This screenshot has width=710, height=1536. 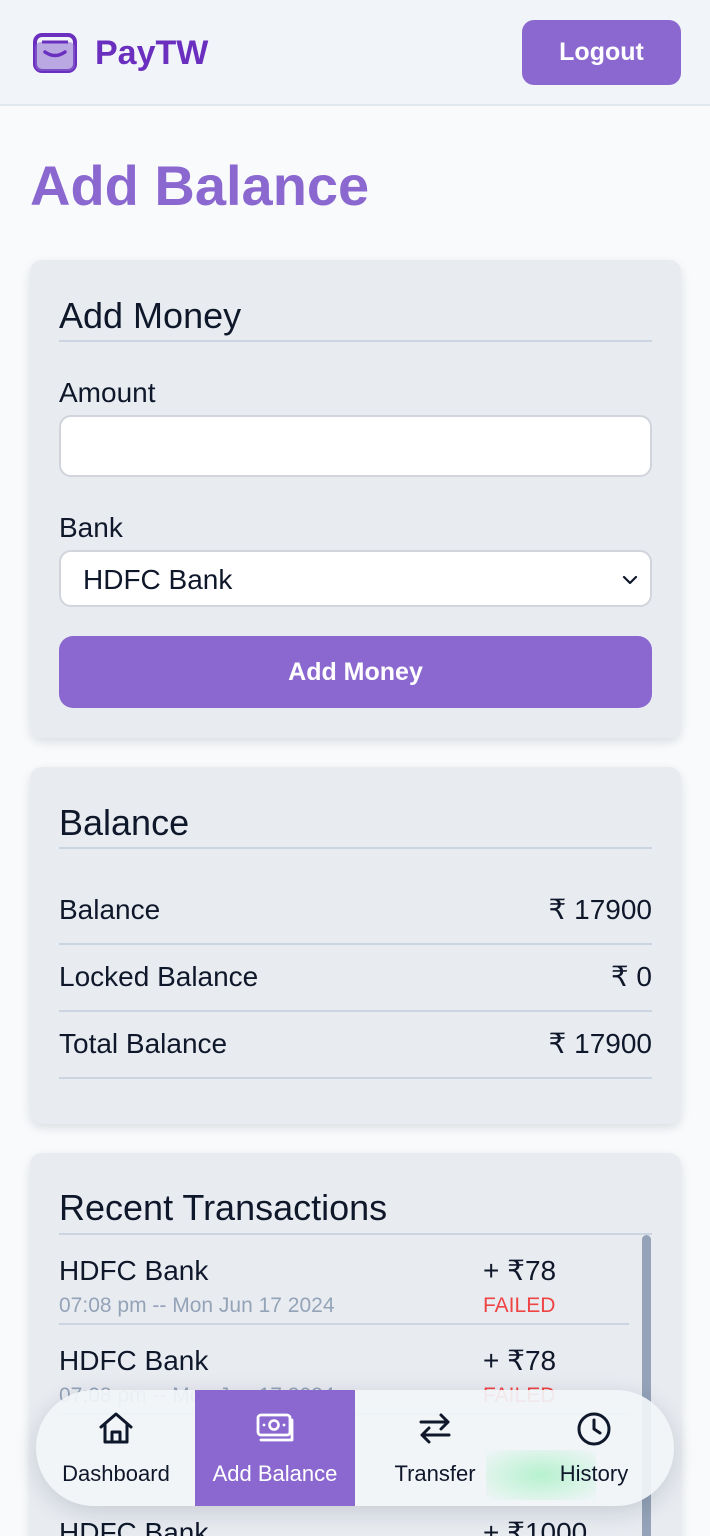 What do you see at coordinates (594, 1448) in the screenshot?
I see `nav-item-history: History` at bounding box center [594, 1448].